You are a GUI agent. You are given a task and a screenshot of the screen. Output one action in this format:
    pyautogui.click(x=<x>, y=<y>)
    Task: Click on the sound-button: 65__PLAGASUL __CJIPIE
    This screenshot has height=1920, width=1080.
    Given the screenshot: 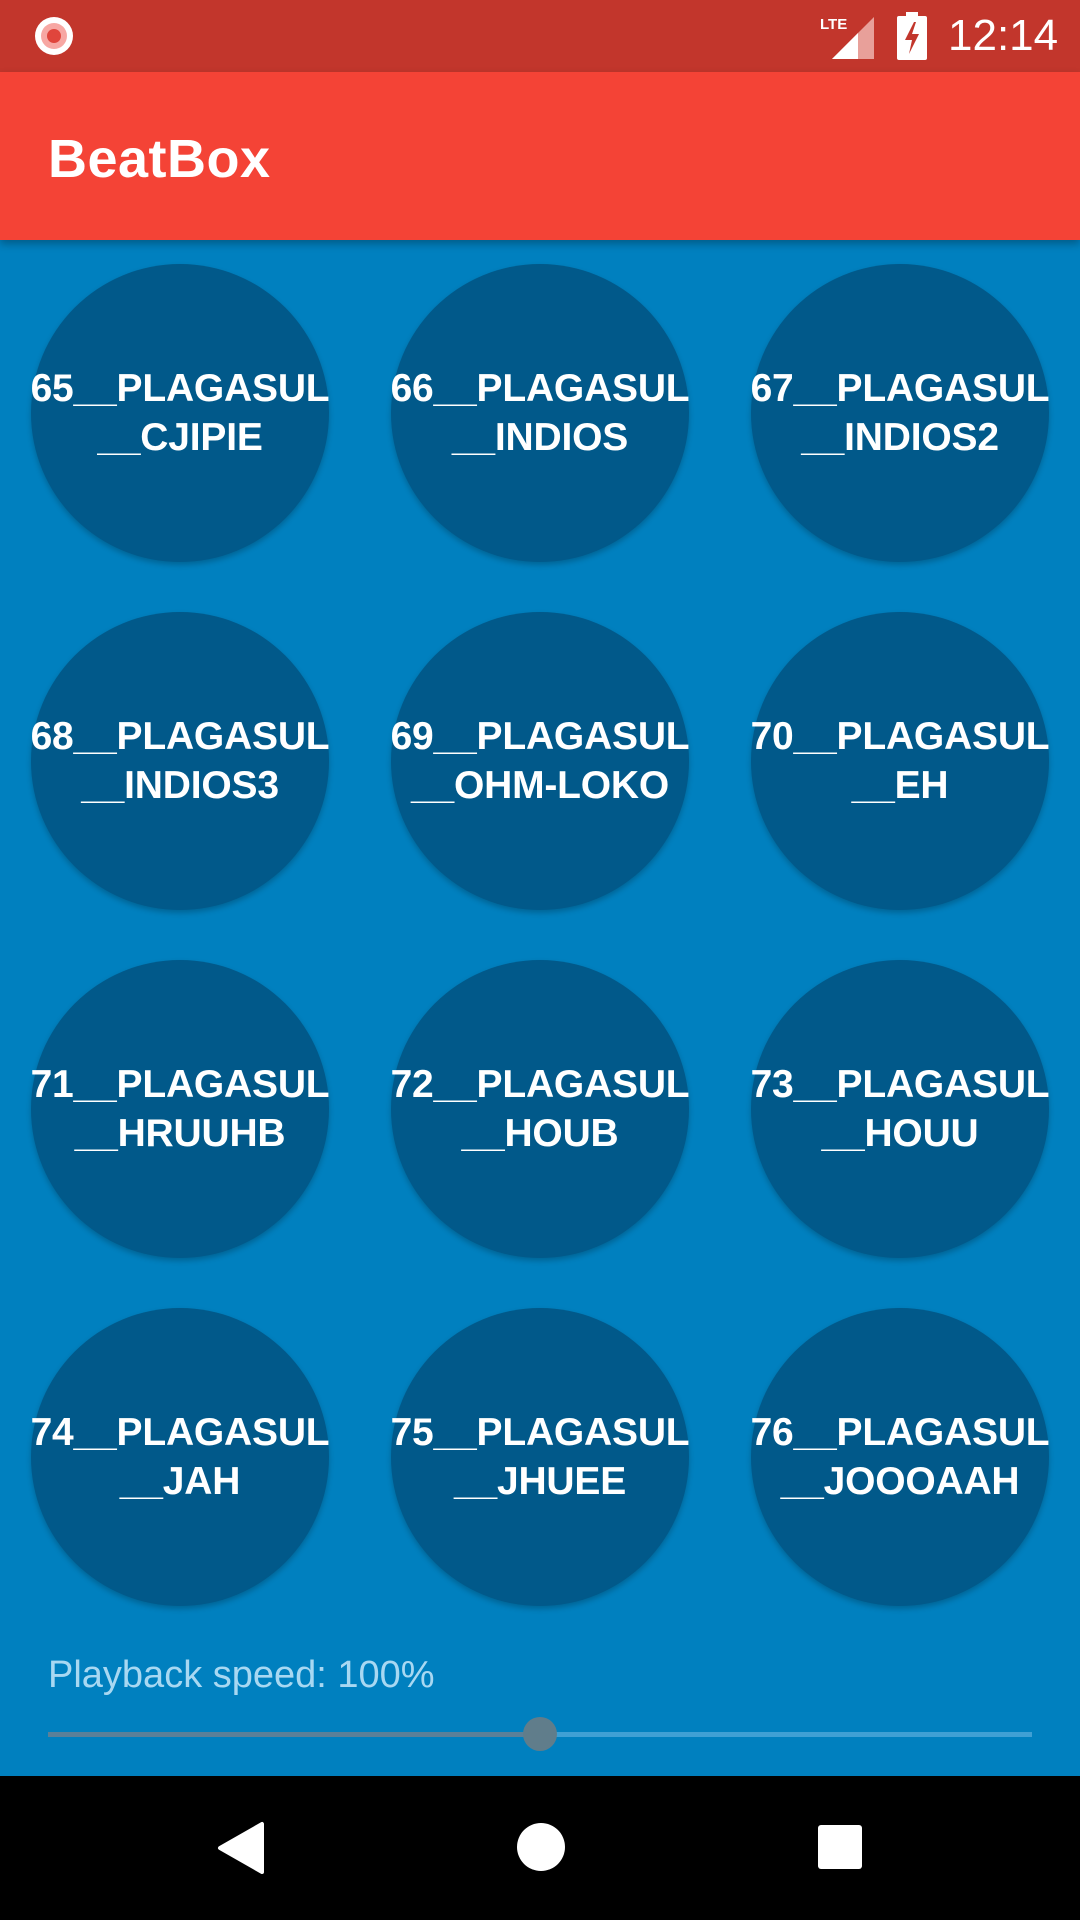 What is the action you would take?
    pyautogui.click(x=180, y=413)
    